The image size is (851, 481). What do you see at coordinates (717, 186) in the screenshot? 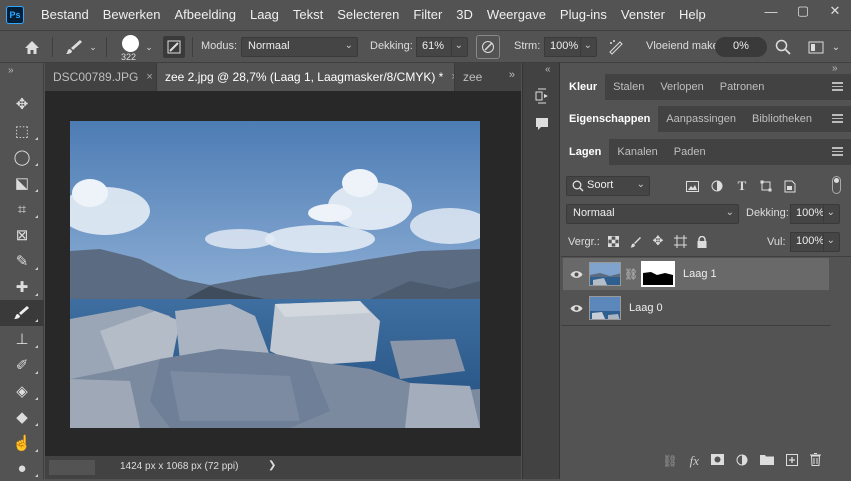
I see `filter-adjustment-icon` at bounding box center [717, 186].